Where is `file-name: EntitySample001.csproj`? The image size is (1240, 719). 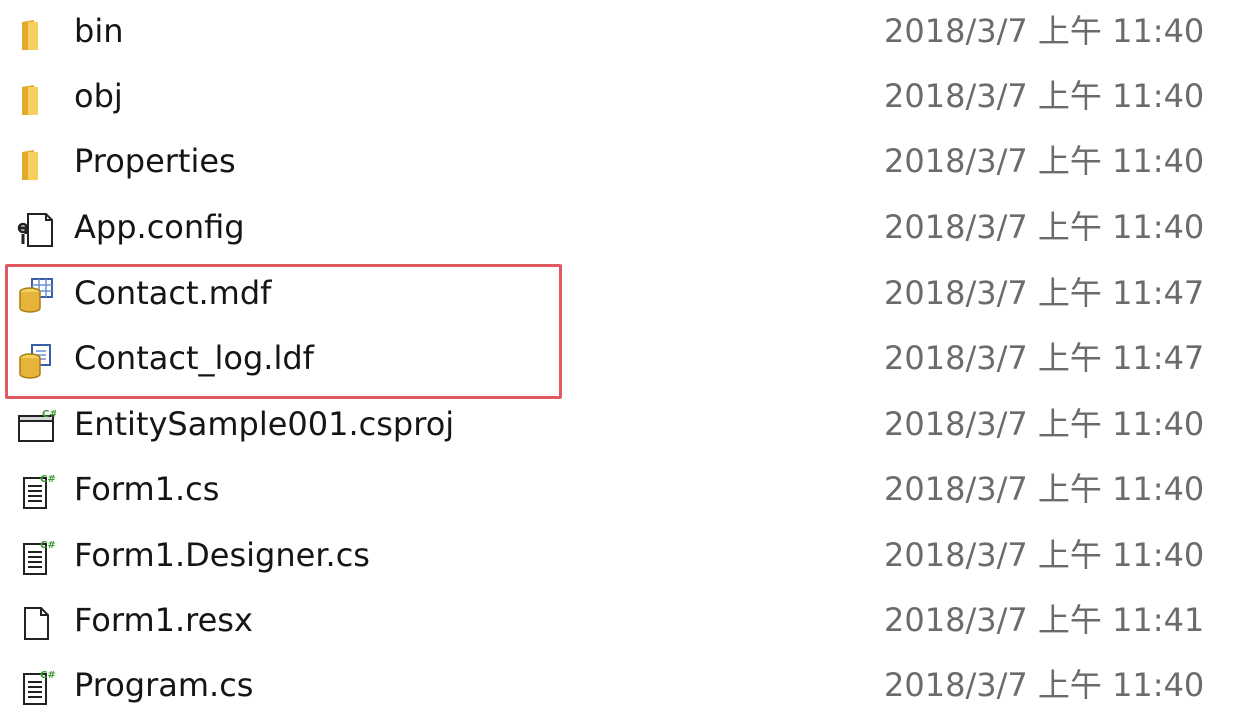 file-name: EntitySample001.csproj is located at coordinates (264, 424).